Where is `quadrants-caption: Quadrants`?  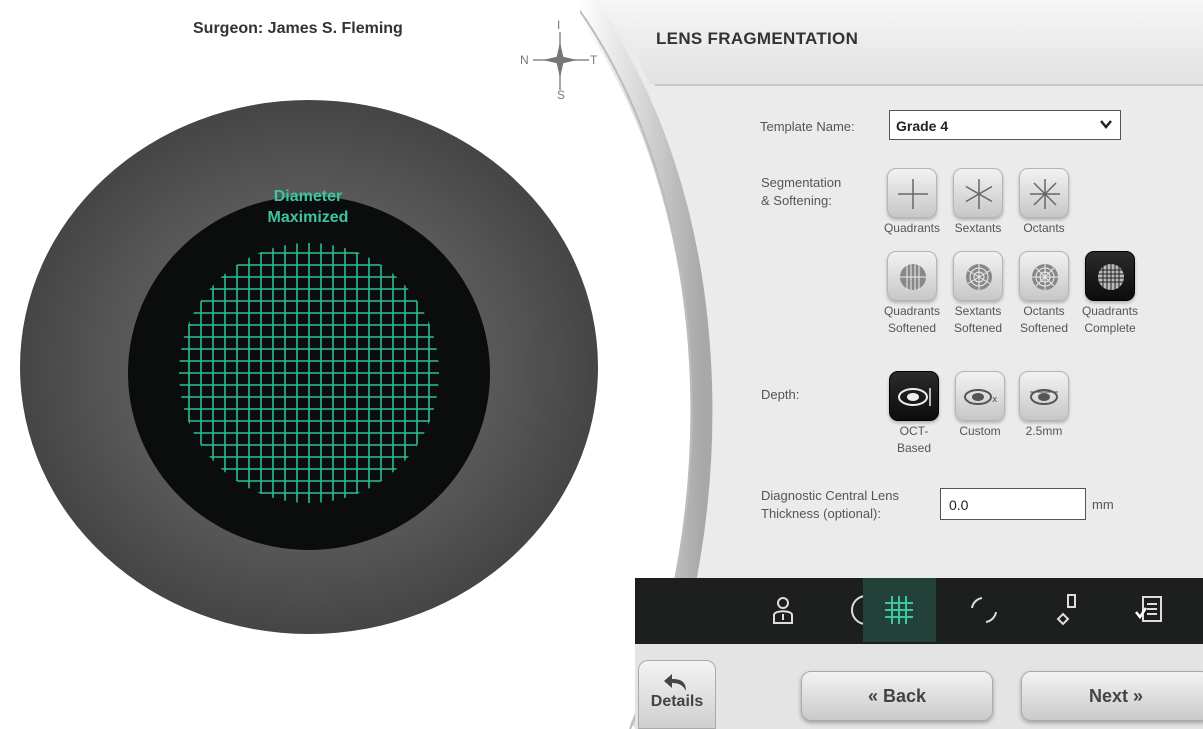 quadrants-caption: Quadrants is located at coordinates (912, 228).